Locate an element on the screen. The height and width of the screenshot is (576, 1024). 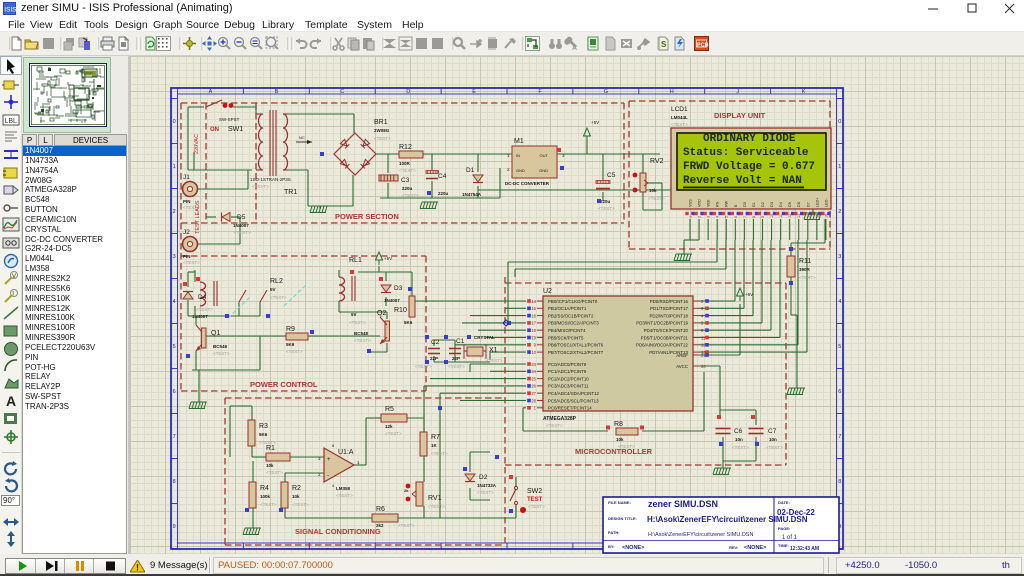
svg-text: M1 is located at coordinates (519, 141).